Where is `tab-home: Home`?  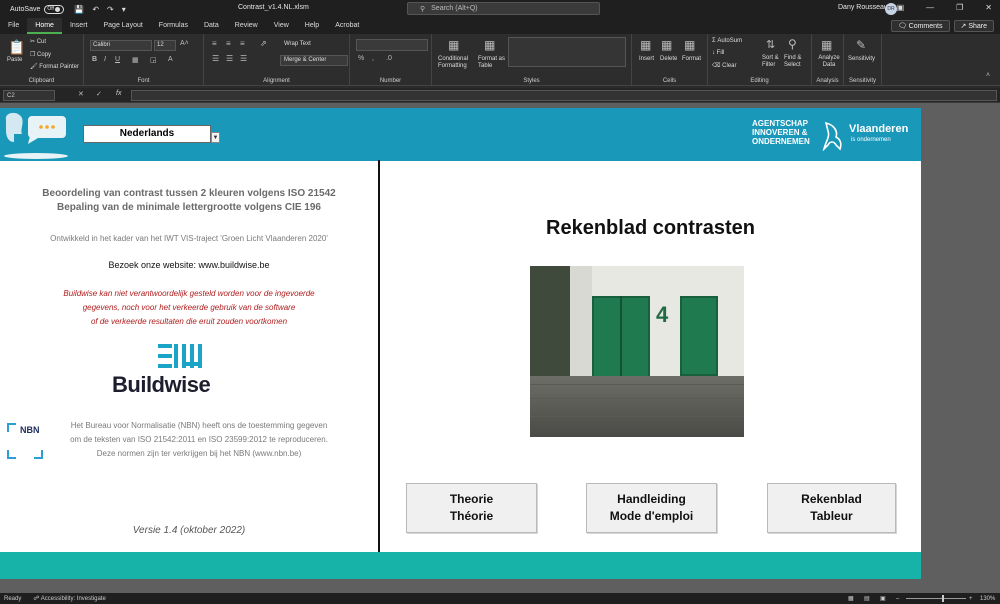 tab-home: Home is located at coordinates (44, 26).